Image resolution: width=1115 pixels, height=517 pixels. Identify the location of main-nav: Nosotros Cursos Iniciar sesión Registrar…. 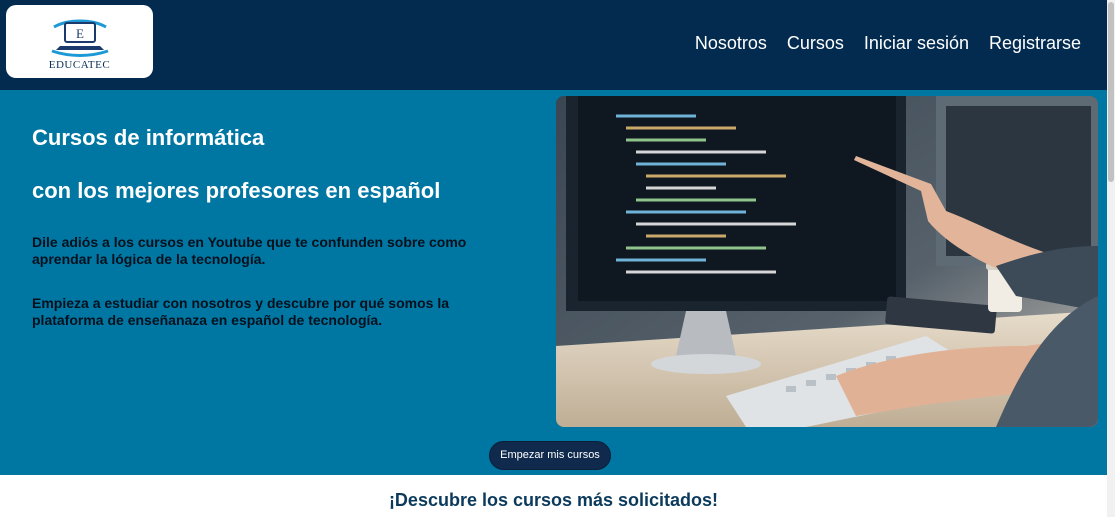
(888, 43).